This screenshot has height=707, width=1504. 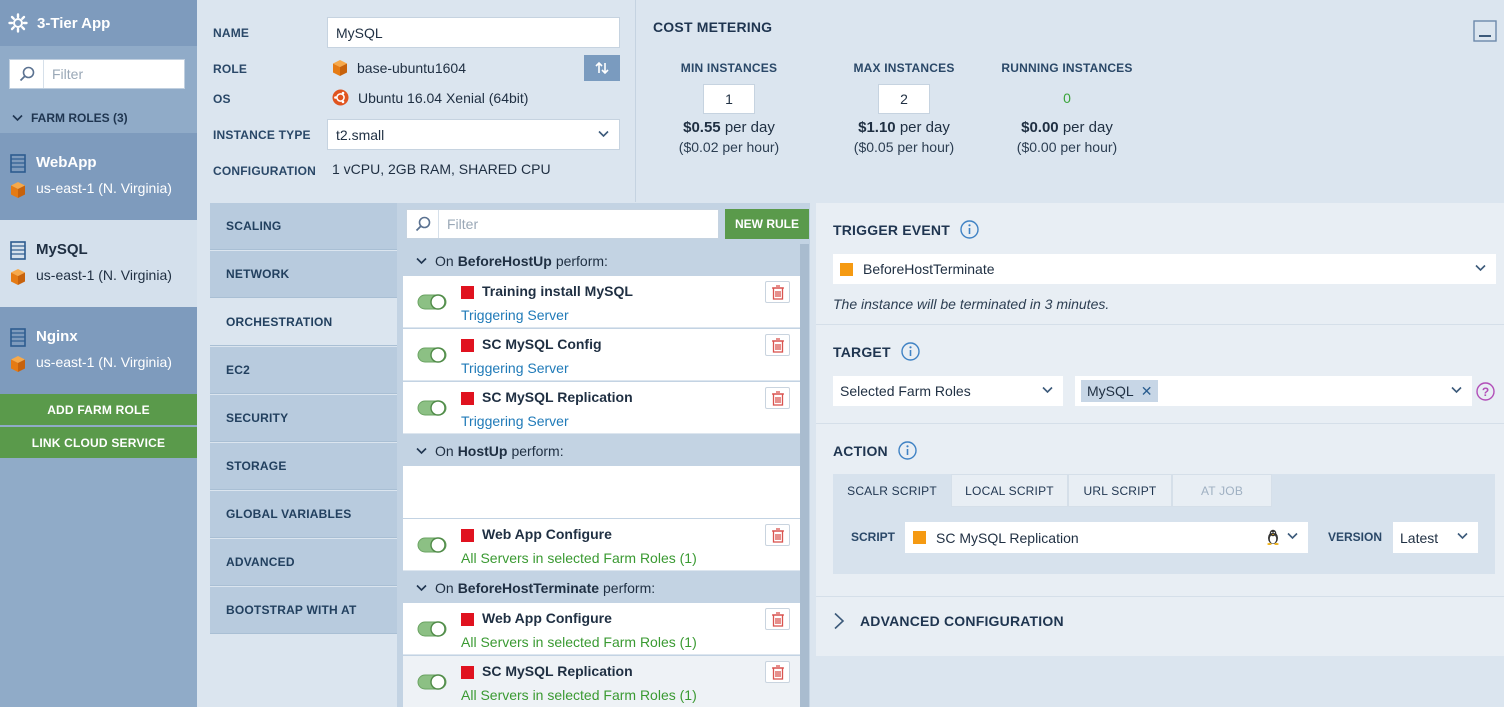 What do you see at coordinates (892, 490) in the screenshot?
I see `tab-scalr-script: SCALR SCRIPT` at bounding box center [892, 490].